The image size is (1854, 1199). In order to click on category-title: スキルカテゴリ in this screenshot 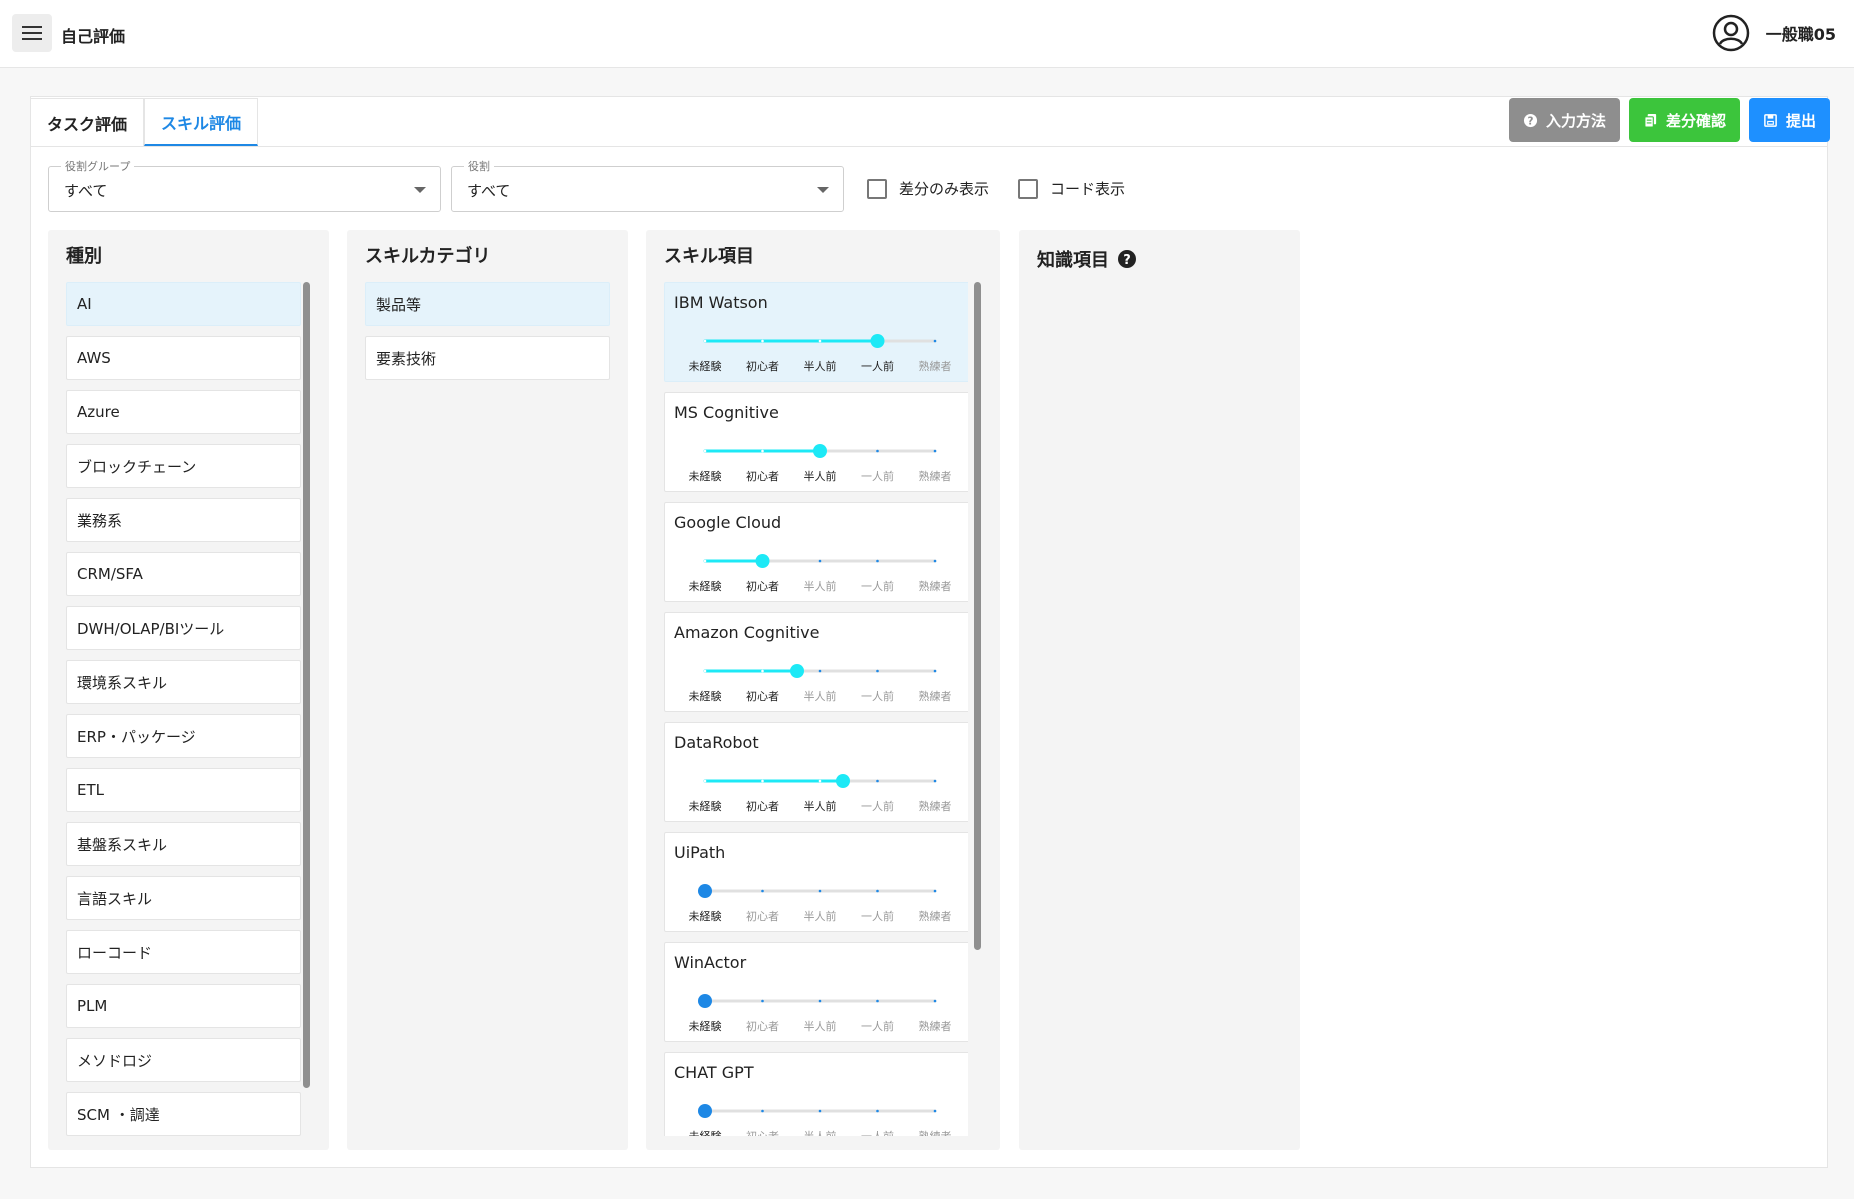, I will do `click(428, 256)`.